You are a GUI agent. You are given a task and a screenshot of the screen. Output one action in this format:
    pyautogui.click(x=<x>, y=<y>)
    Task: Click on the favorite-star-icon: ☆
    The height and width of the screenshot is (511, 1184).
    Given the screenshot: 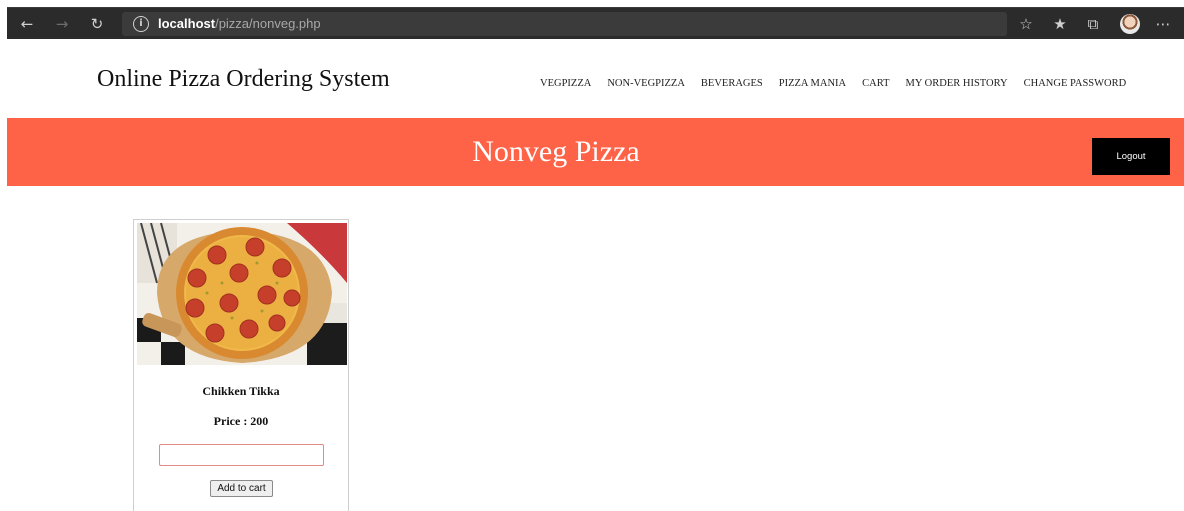 What is the action you would take?
    pyautogui.click(x=1026, y=24)
    